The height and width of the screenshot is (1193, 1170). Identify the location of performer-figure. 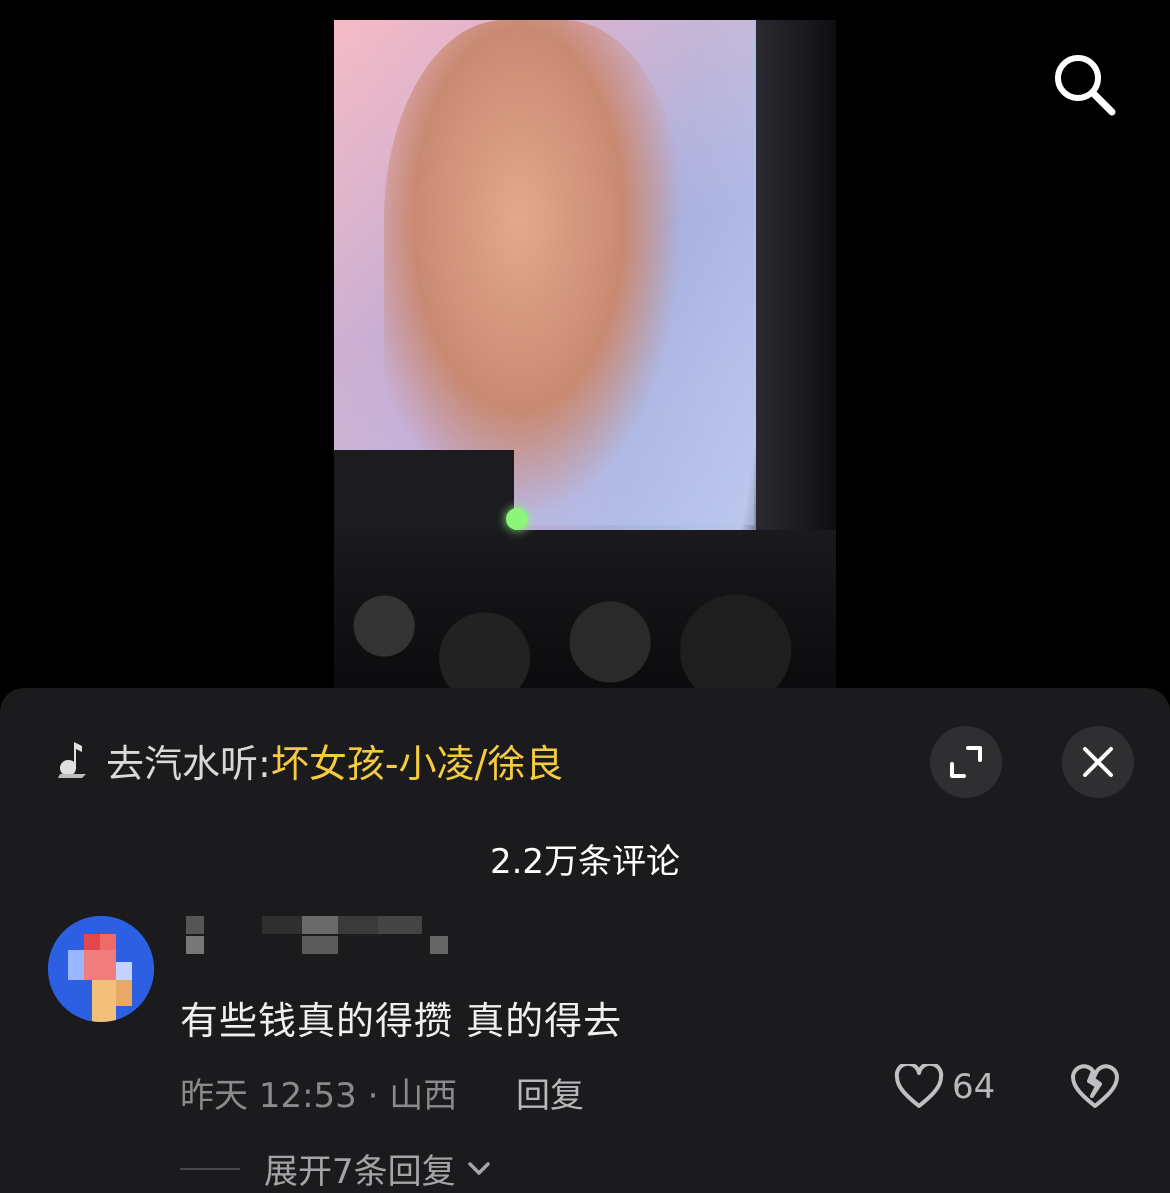
(534, 270).